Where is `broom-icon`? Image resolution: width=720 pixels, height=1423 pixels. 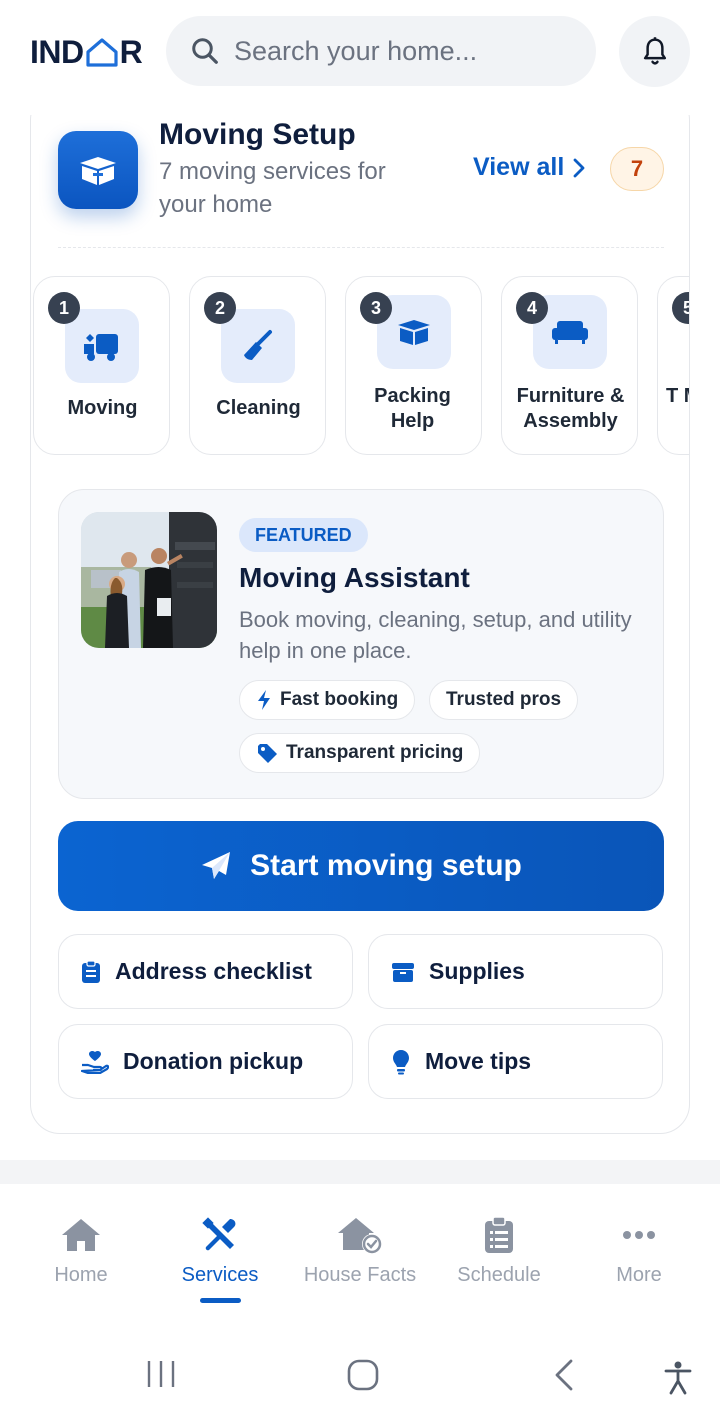 broom-icon is located at coordinates (258, 346).